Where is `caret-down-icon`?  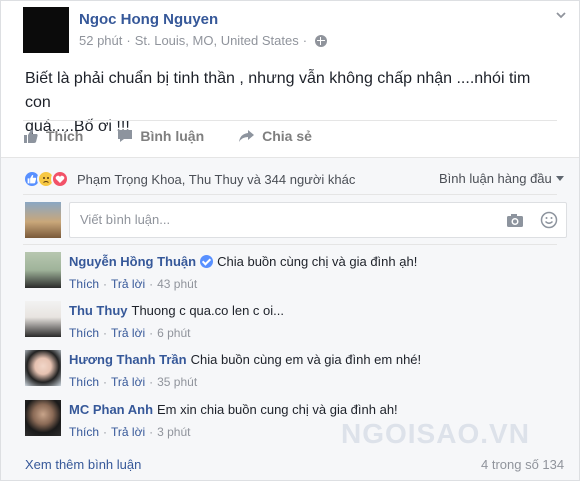 caret-down-icon is located at coordinates (559, 178).